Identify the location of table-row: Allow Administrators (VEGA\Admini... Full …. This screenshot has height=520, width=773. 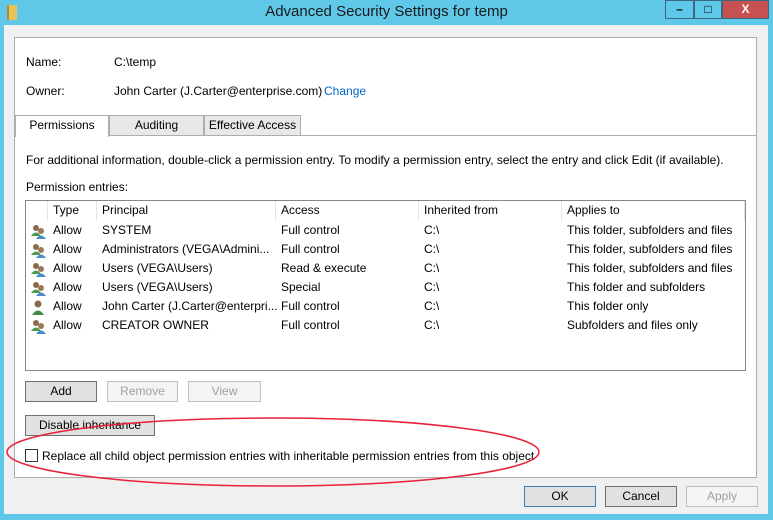
(385, 249).